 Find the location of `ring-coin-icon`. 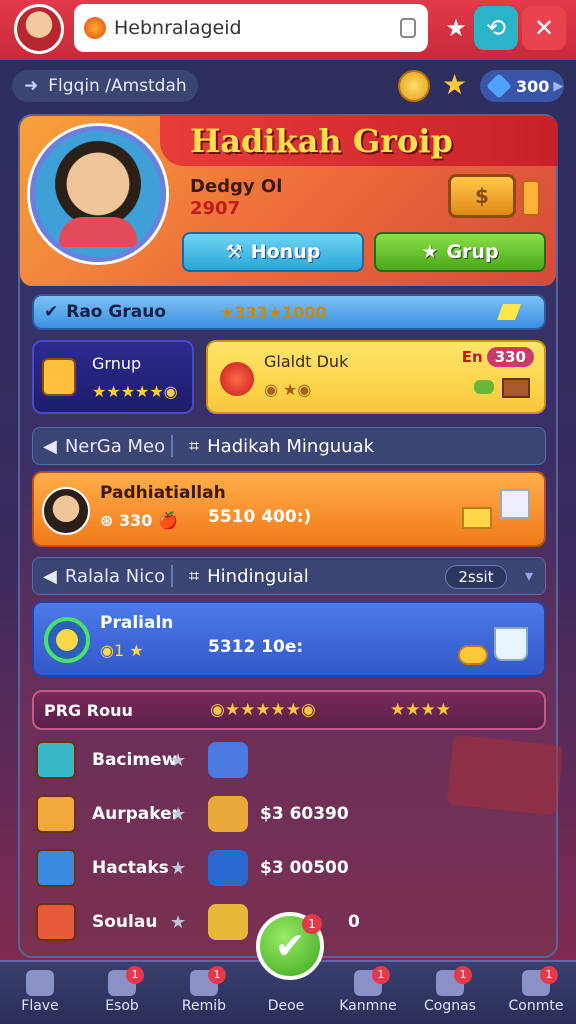

ring-coin-icon is located at coordinates (67, 640).